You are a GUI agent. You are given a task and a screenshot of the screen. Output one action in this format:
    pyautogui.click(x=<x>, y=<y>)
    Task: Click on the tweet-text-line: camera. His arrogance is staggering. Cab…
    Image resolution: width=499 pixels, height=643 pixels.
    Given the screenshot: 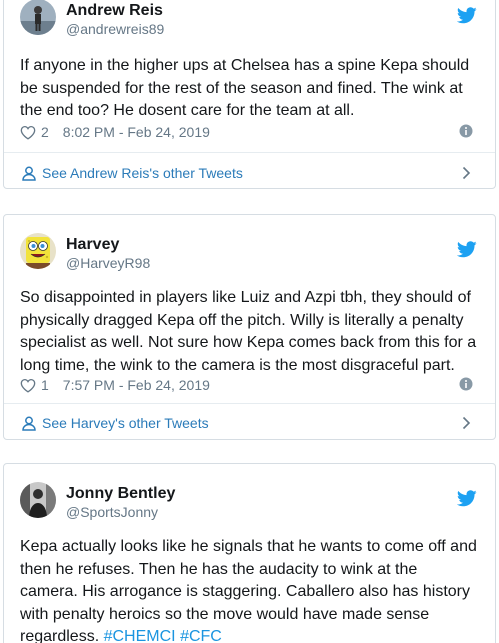 What is the action you would take?
    pyautogui.click(x=245, y=591)
    